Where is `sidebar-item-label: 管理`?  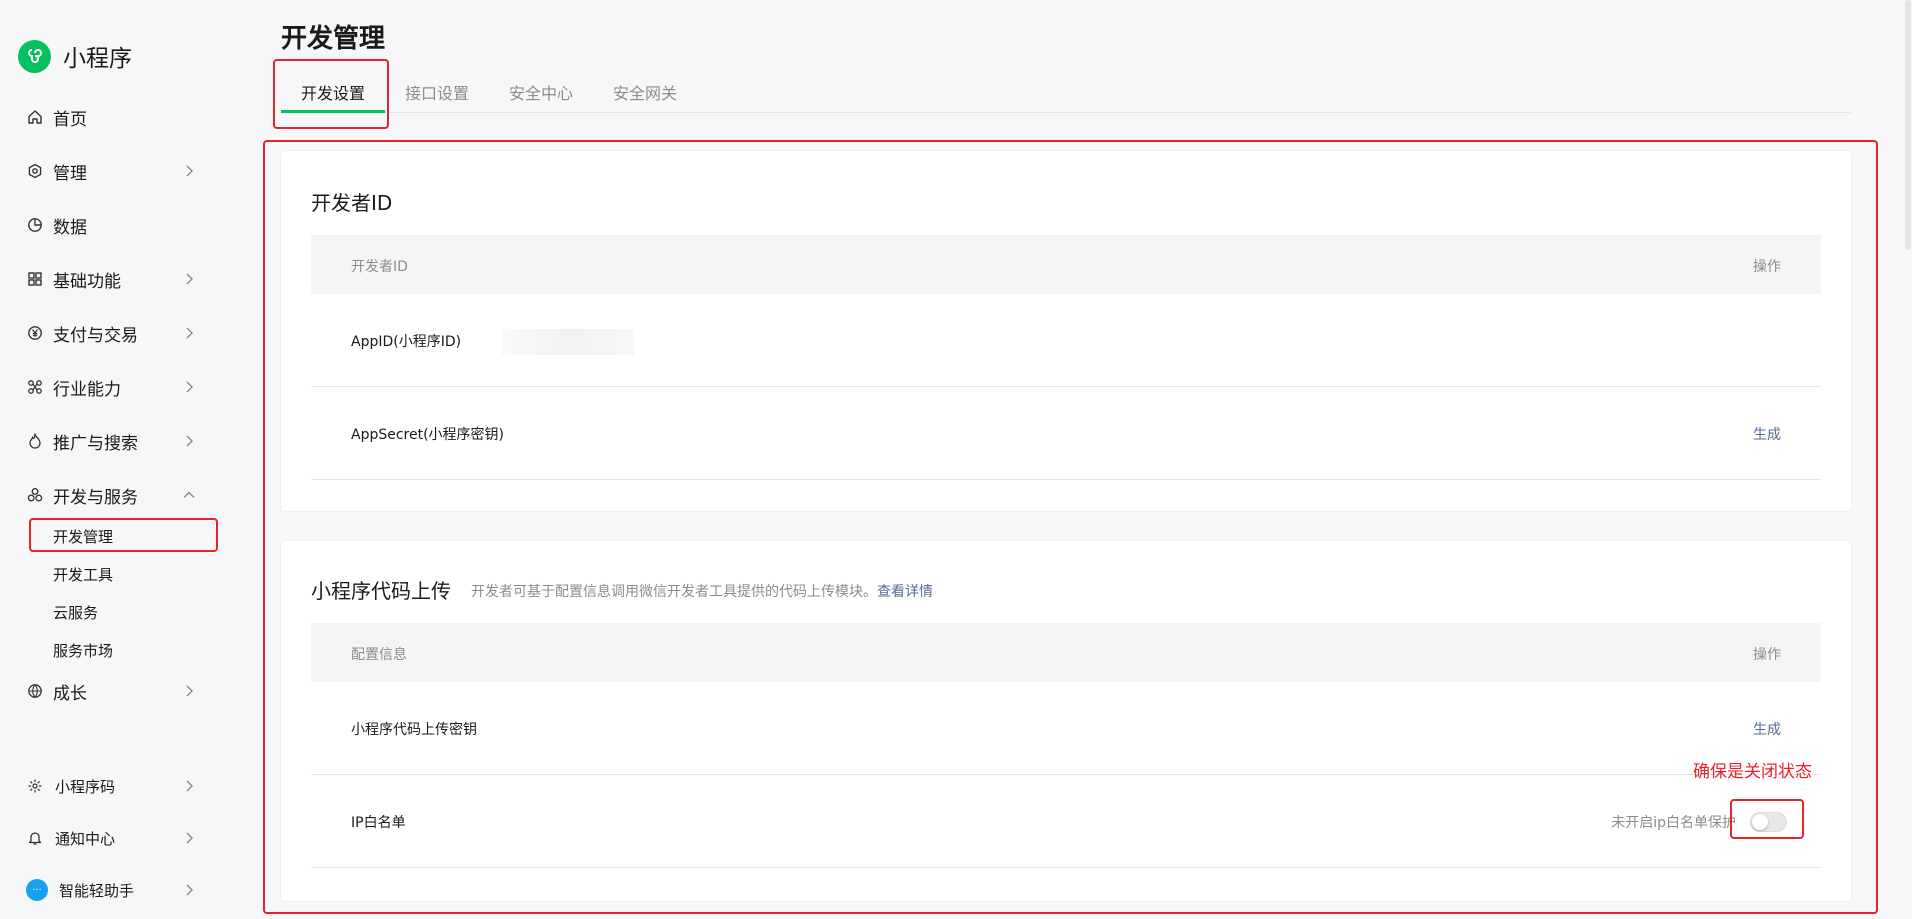
sidebar-item-label: 管理 is located at coordinates (70, 173).